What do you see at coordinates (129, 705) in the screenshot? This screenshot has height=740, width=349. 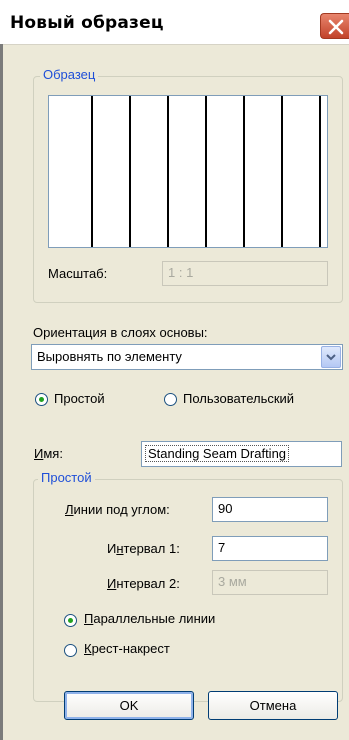 I see `ok-button: OK` at bounding box center [129, 705].